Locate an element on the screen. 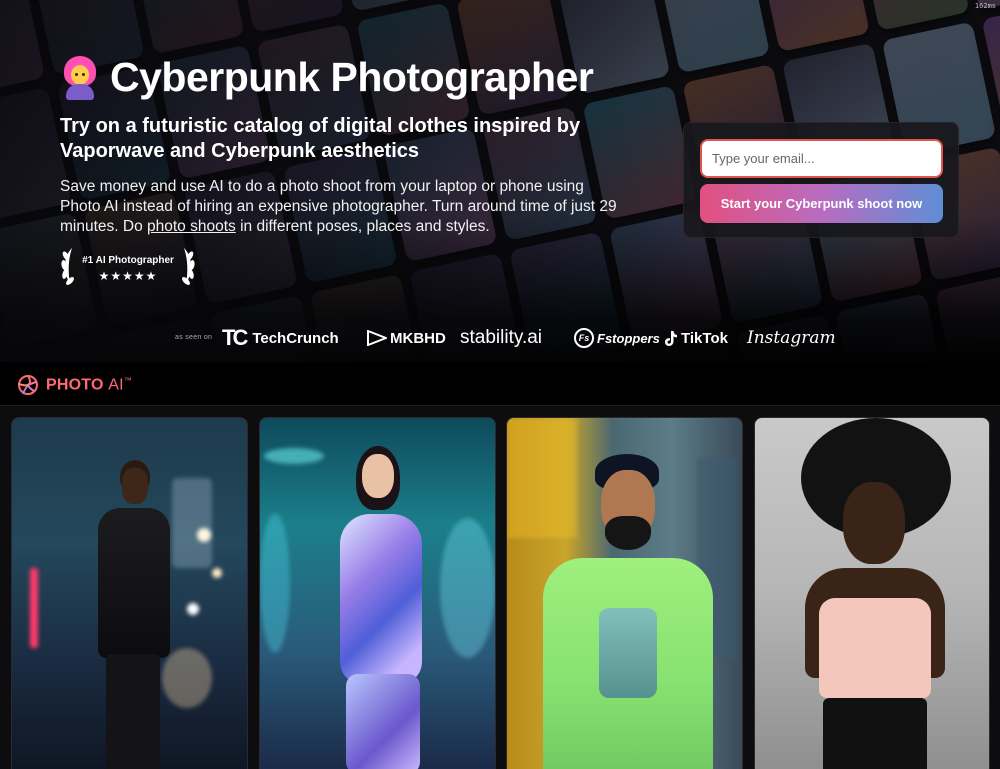 Image resolution: width=1000 pixels, height=769 pixels. as-seen-on-label: as seen on is located at coordinates (194, 337).